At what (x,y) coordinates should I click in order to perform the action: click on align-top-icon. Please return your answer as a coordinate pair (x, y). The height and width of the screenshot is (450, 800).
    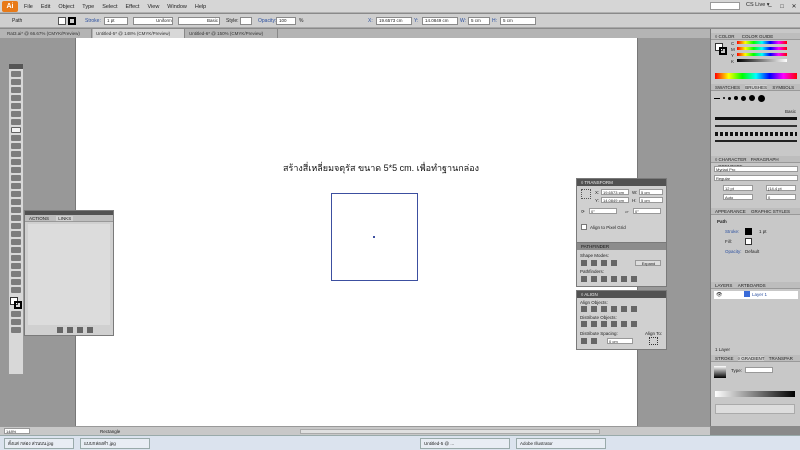
    Looking at the image, I should click on (614, 309).